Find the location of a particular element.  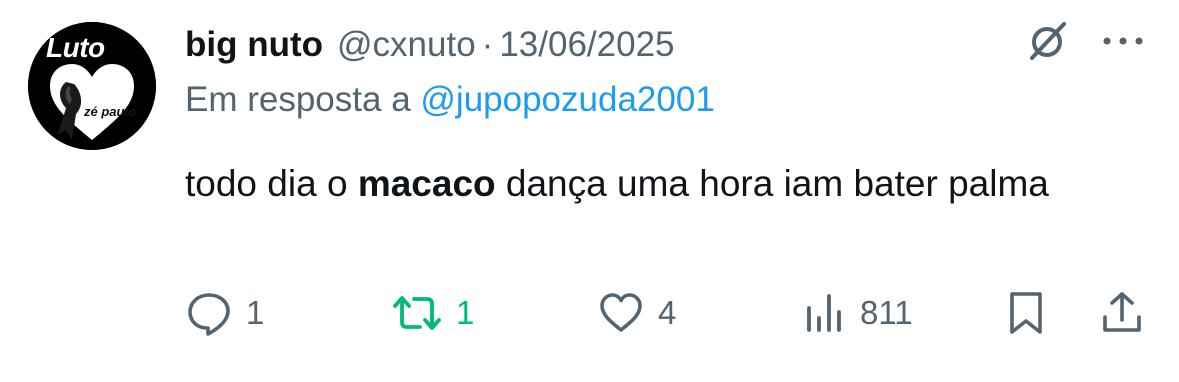

reply-button: 1 is located at coordinates (225, 313).